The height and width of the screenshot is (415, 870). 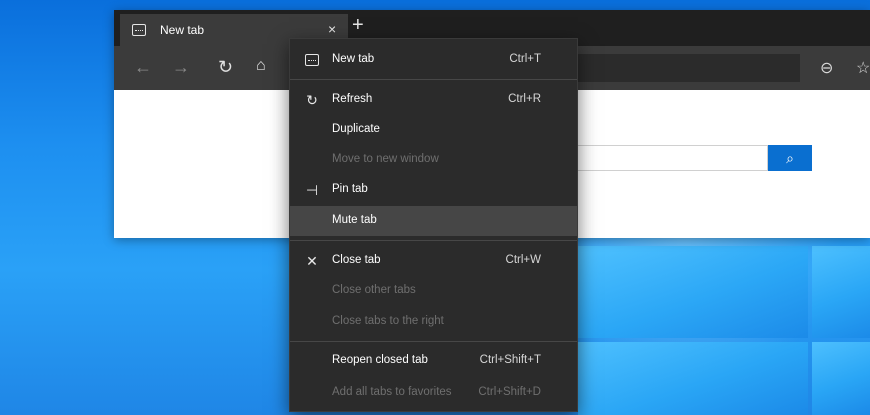 What do you see at coordinates (433, 261) in the screenshot?
I see `menu-item-close-tab: ✕ Close tab Ctrl+W` at bounding box center [433, 261].